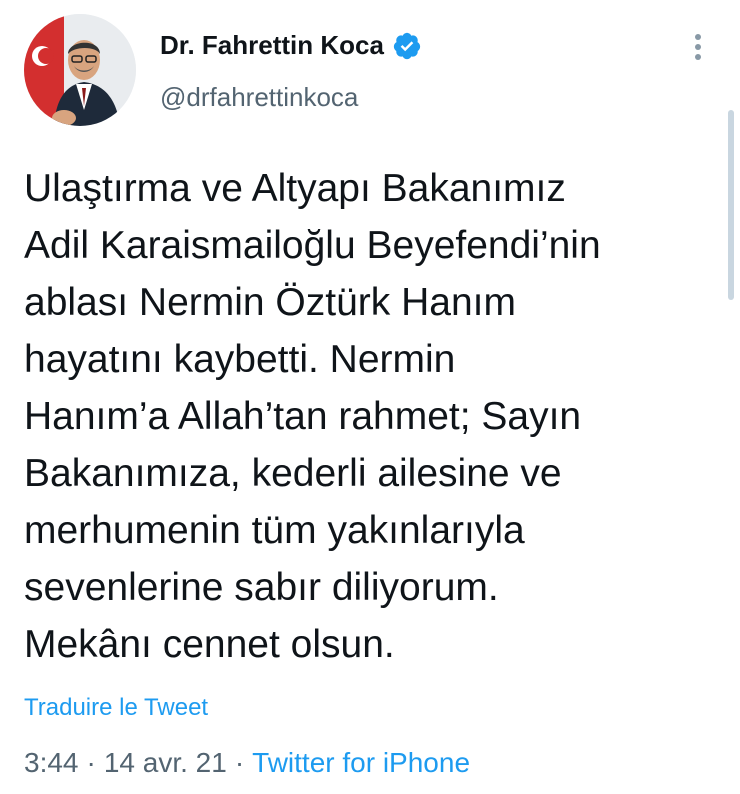  Describe the element at coordinates (247, 763) in the screenshot. I see `tweet-meta: 3:44 · 14 avr. 21 · Twitter for iPhone` at that location.